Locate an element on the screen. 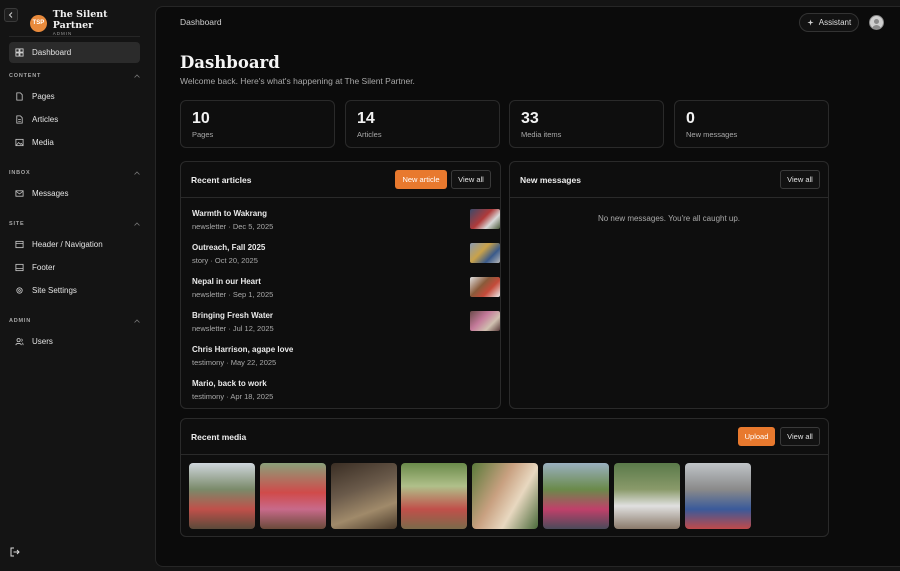 This screenshot has height=571, width=900. sidebar-item-label: Media is located at coordinates (43, 142).